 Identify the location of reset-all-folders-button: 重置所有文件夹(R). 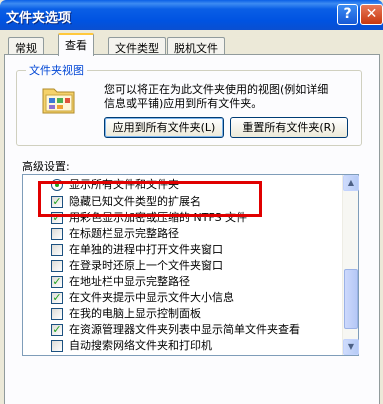
(289, 127).